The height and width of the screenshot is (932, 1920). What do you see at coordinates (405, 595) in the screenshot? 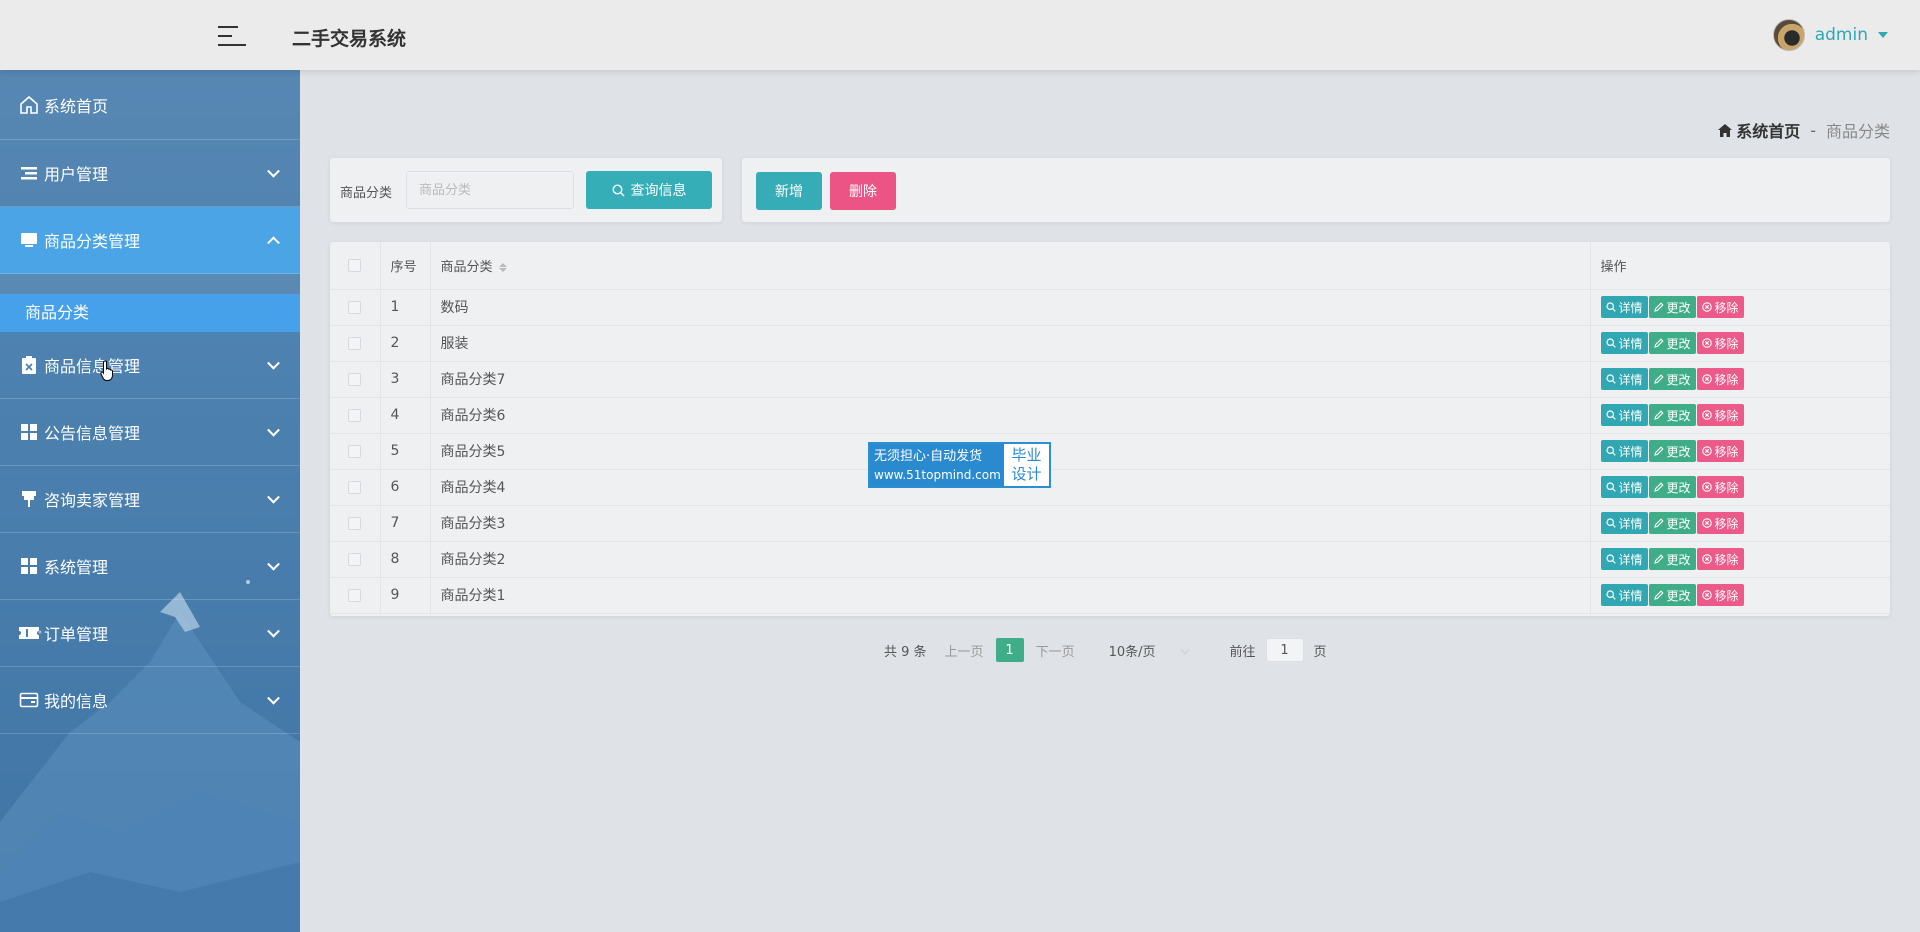
I see `row-no: 9` at bounding box center [405, 595].